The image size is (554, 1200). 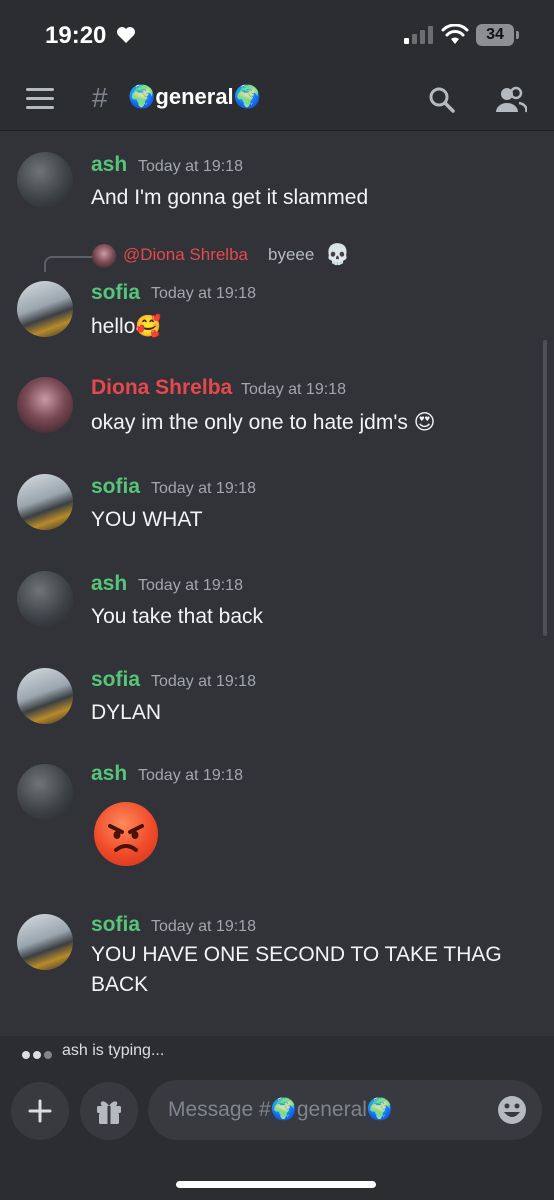 I want to click on battery-icon: 34, so click(x=495, y=35).